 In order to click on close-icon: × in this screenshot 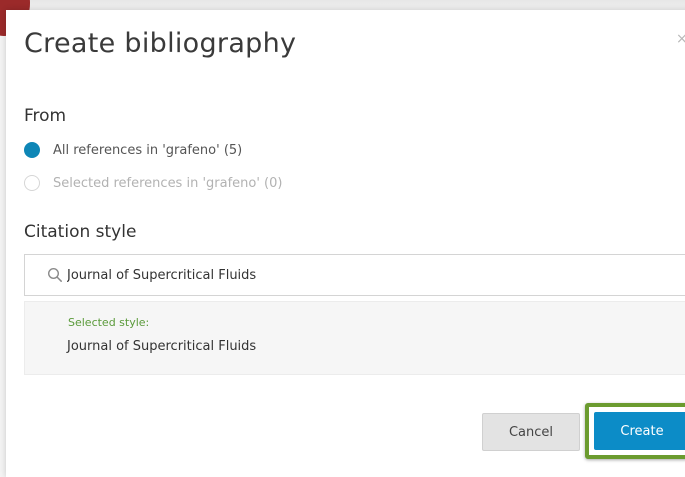, I will do `click(680, 39)`.